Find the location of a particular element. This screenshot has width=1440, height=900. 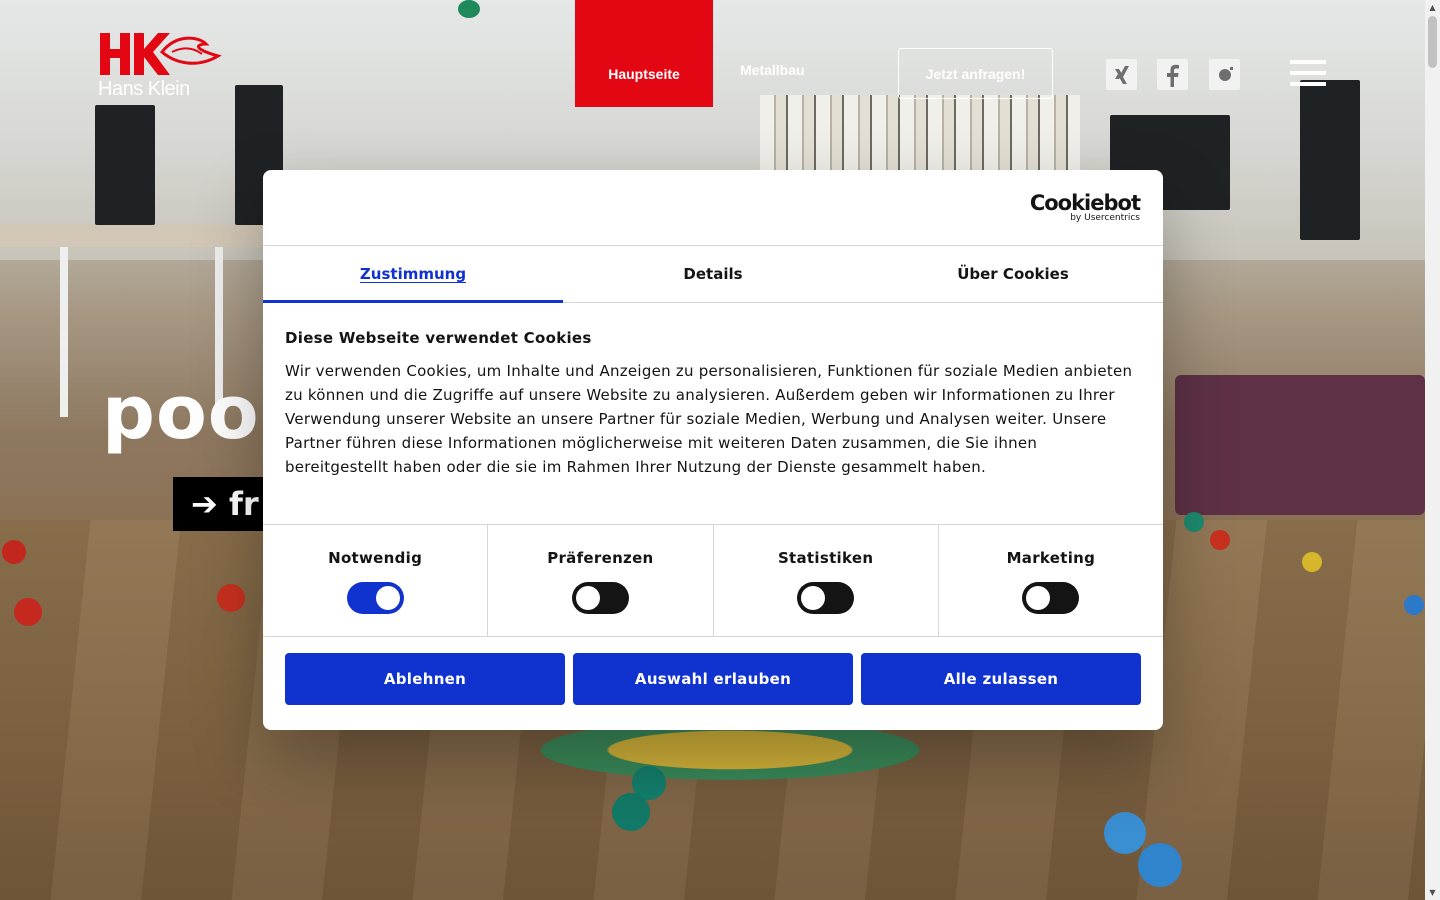

scroll-up-arrow-icon: ▲ is located at coordinates (1432, 7).